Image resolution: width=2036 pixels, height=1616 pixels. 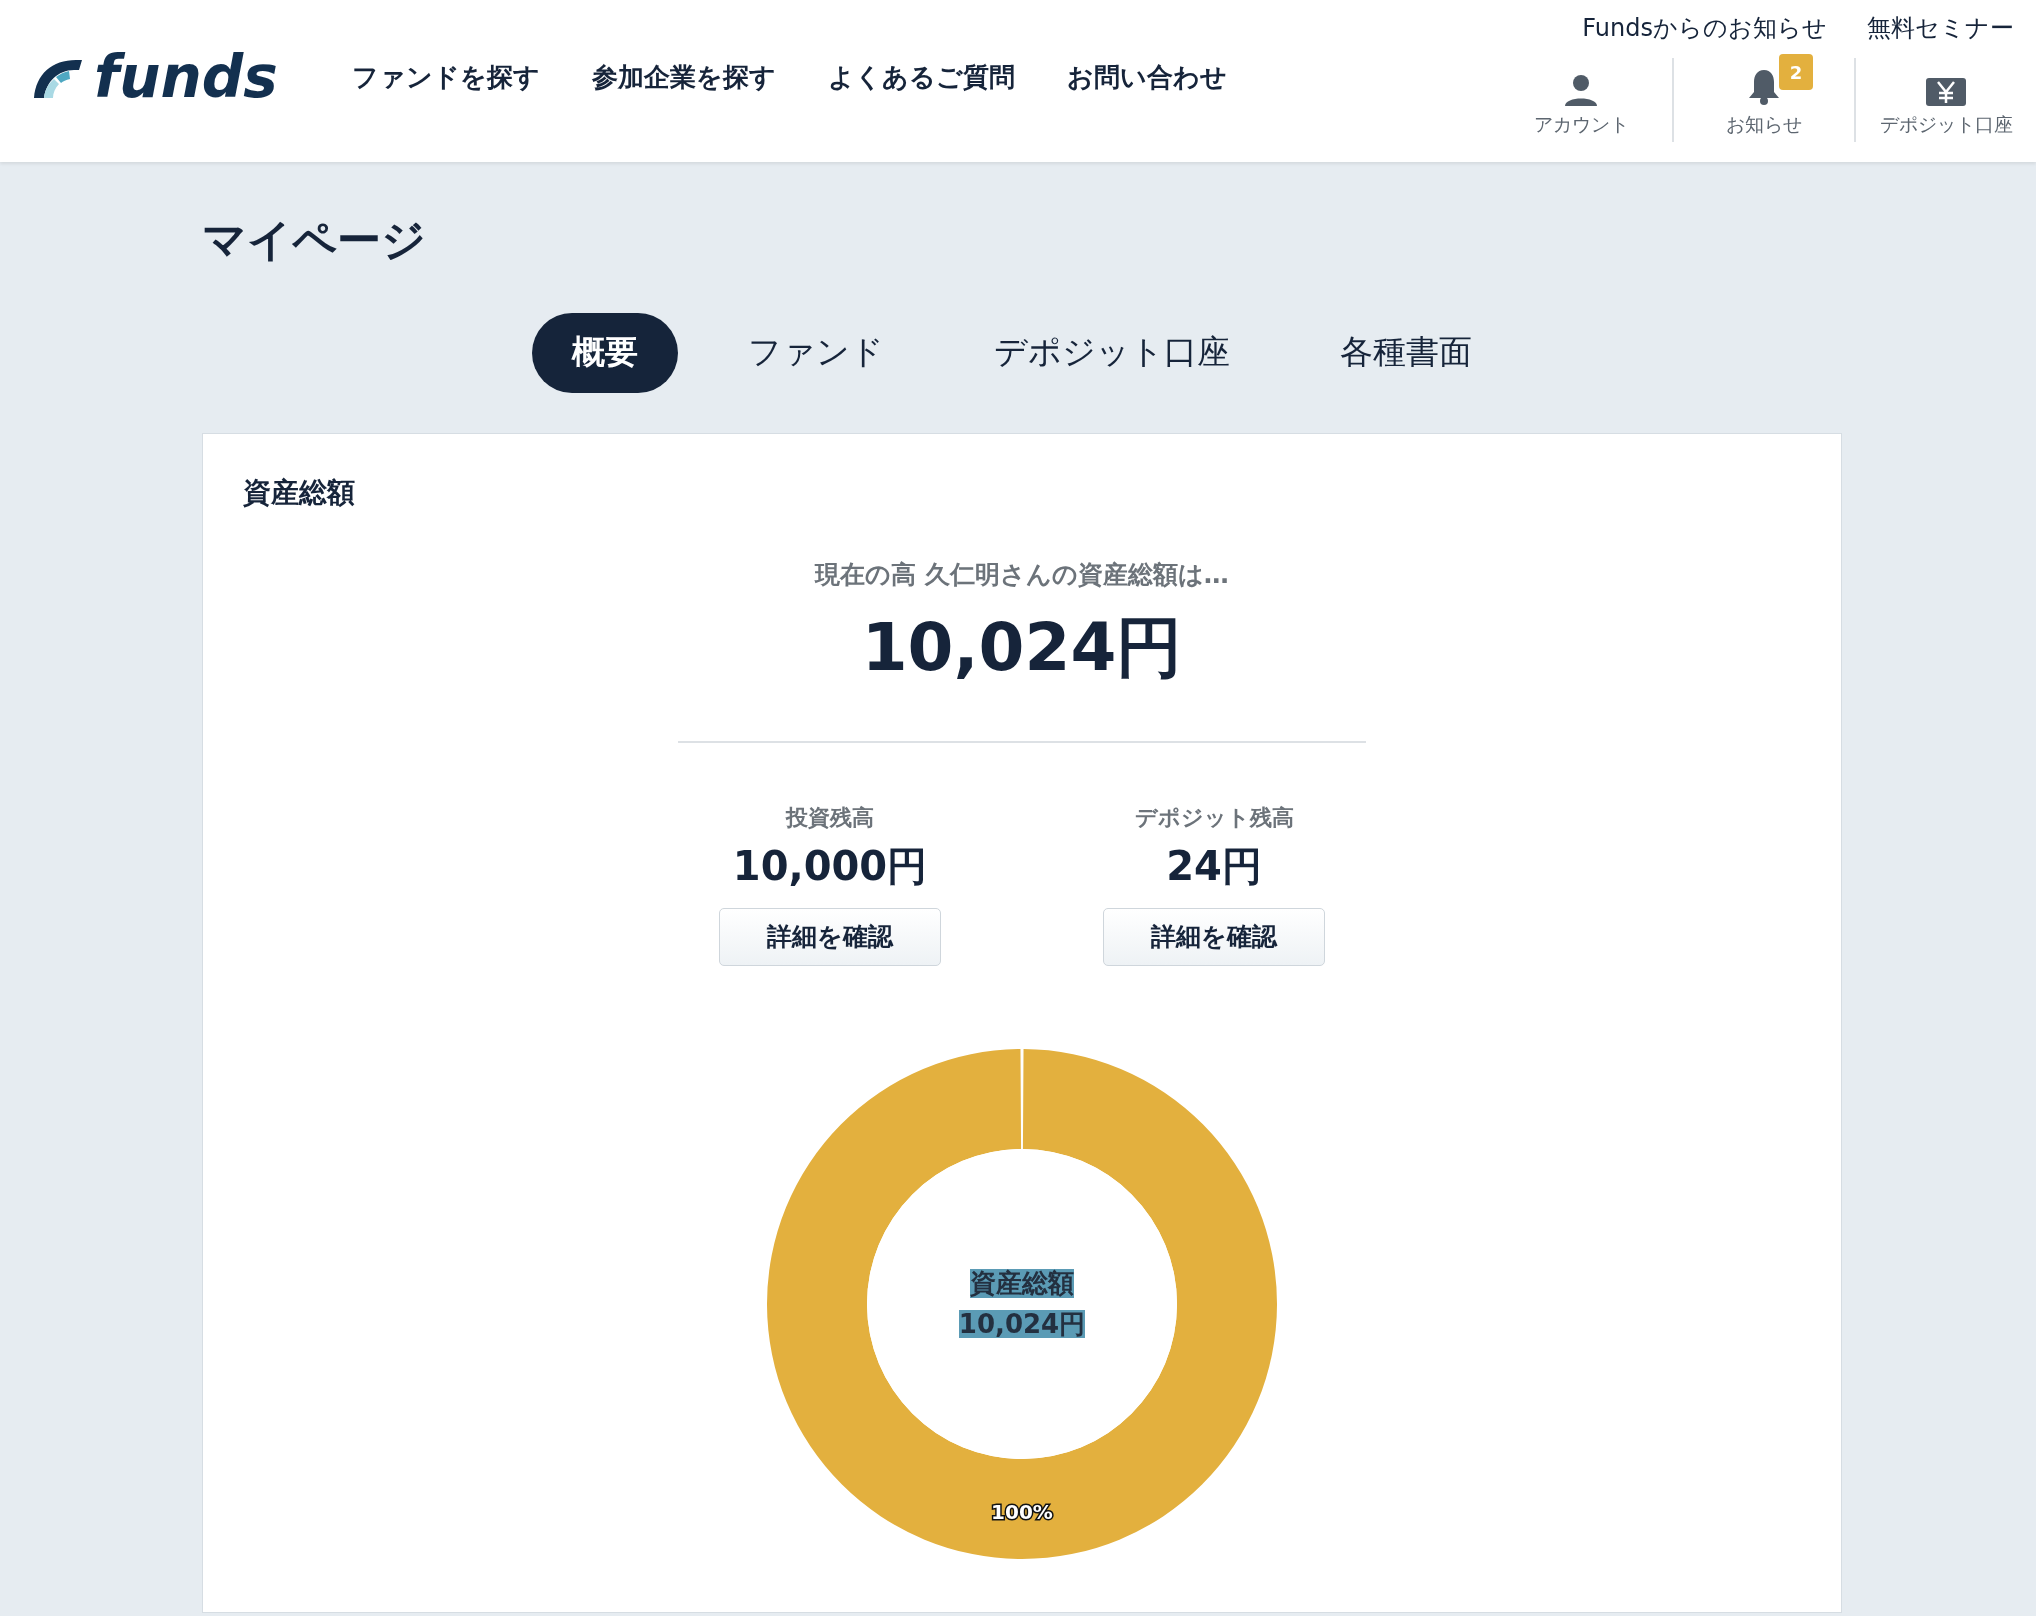 I want to click on balance-label: 投資残高, so click(x=830, y=817).